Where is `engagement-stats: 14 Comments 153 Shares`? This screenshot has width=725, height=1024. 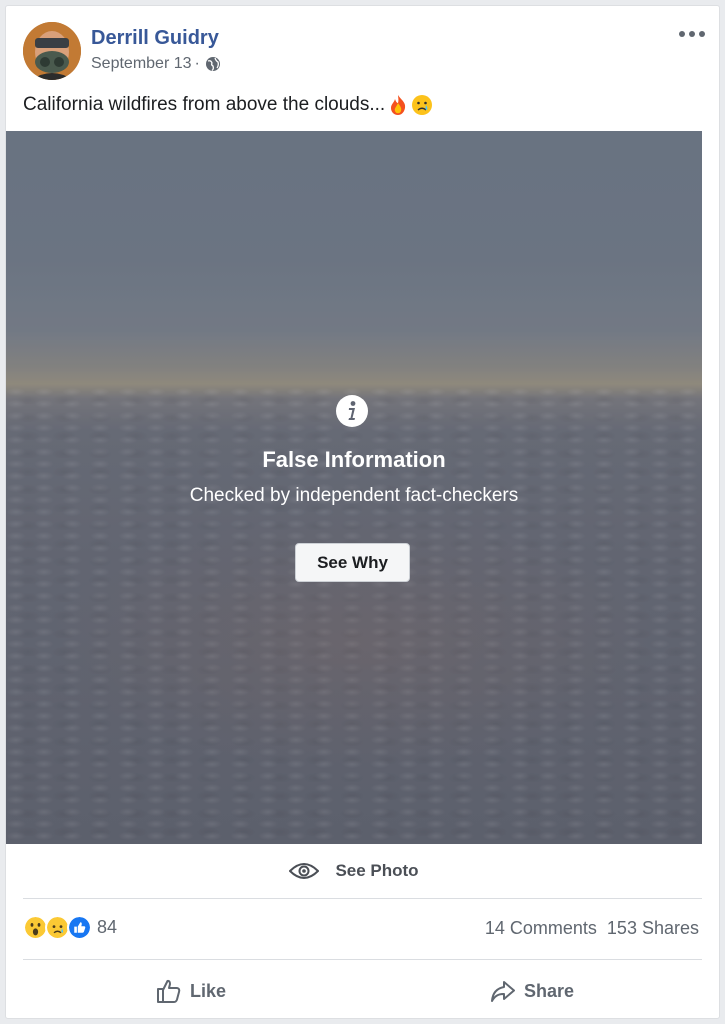 engagement-stats: 14 Comments 153 Shares is located at coordinates (592, 928).